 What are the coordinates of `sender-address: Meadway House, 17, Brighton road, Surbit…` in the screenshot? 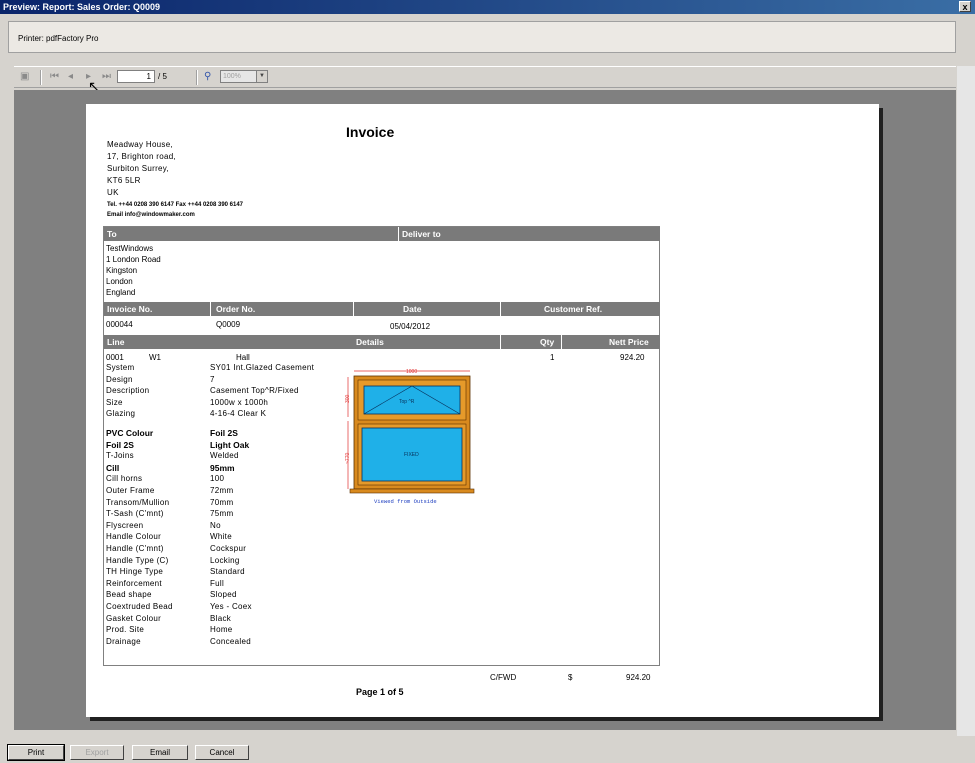 It's located at (141, 169).